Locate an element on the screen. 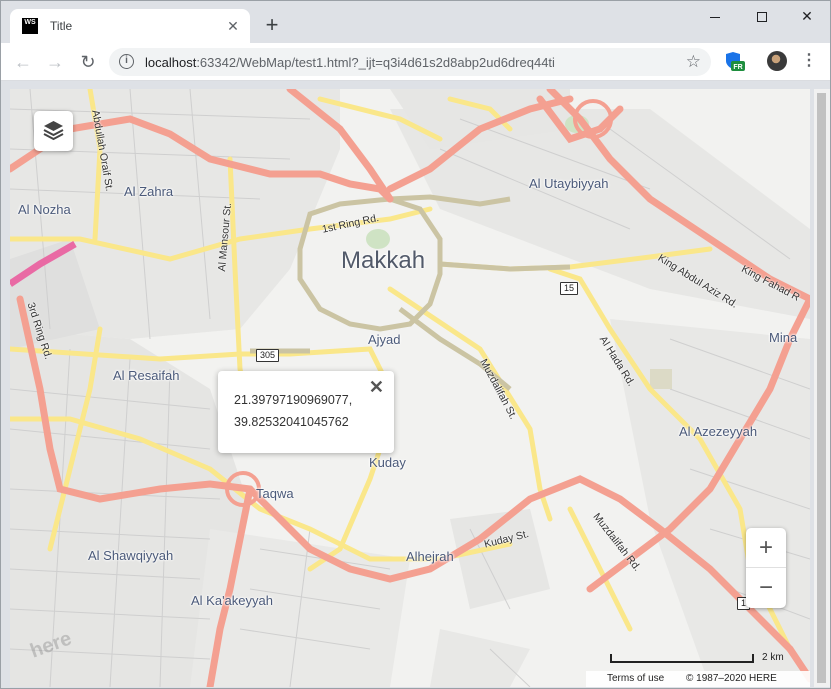 This screenshot has height=689, width=831. forward-arrow-icon: → is located at coordinates (55, 62).